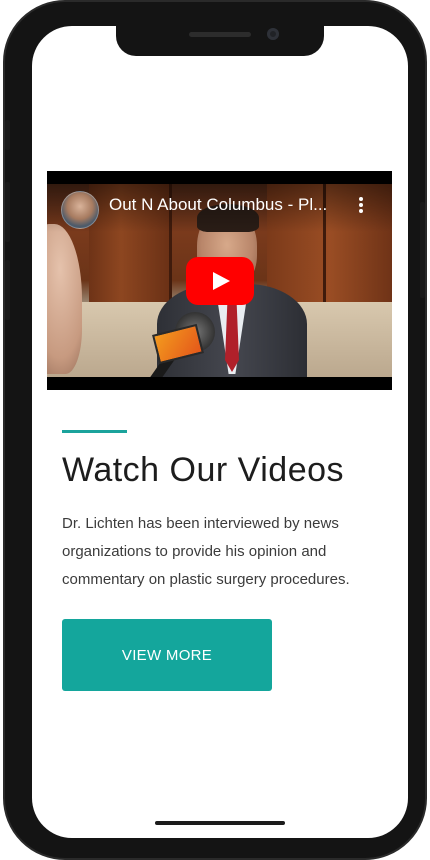 Image resolution: width=430 pixels, height=860 pixels. I want to click on thumbnail-reporter, so click(64, 299).